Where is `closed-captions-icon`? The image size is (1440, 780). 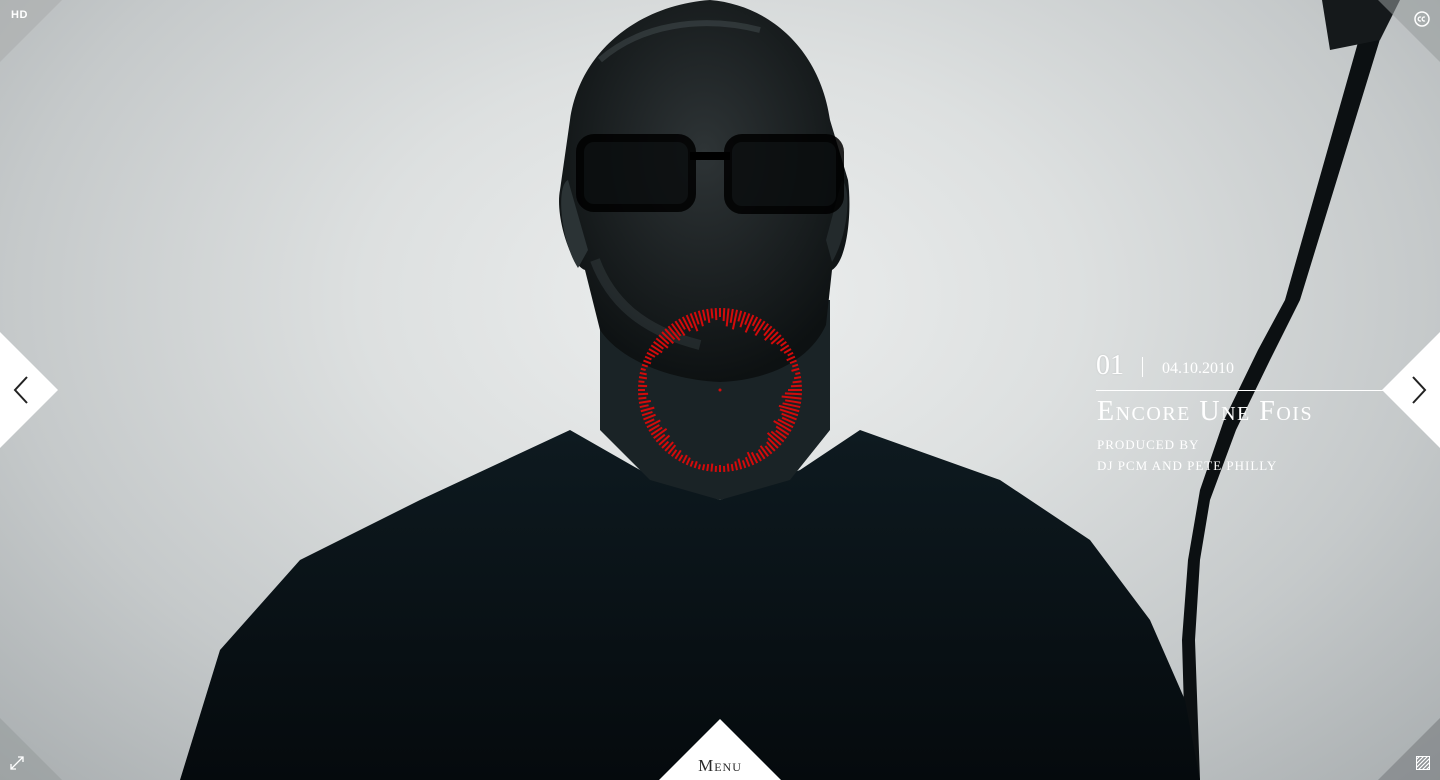 closed-captions-icon is located at coordinates (1422, 19).